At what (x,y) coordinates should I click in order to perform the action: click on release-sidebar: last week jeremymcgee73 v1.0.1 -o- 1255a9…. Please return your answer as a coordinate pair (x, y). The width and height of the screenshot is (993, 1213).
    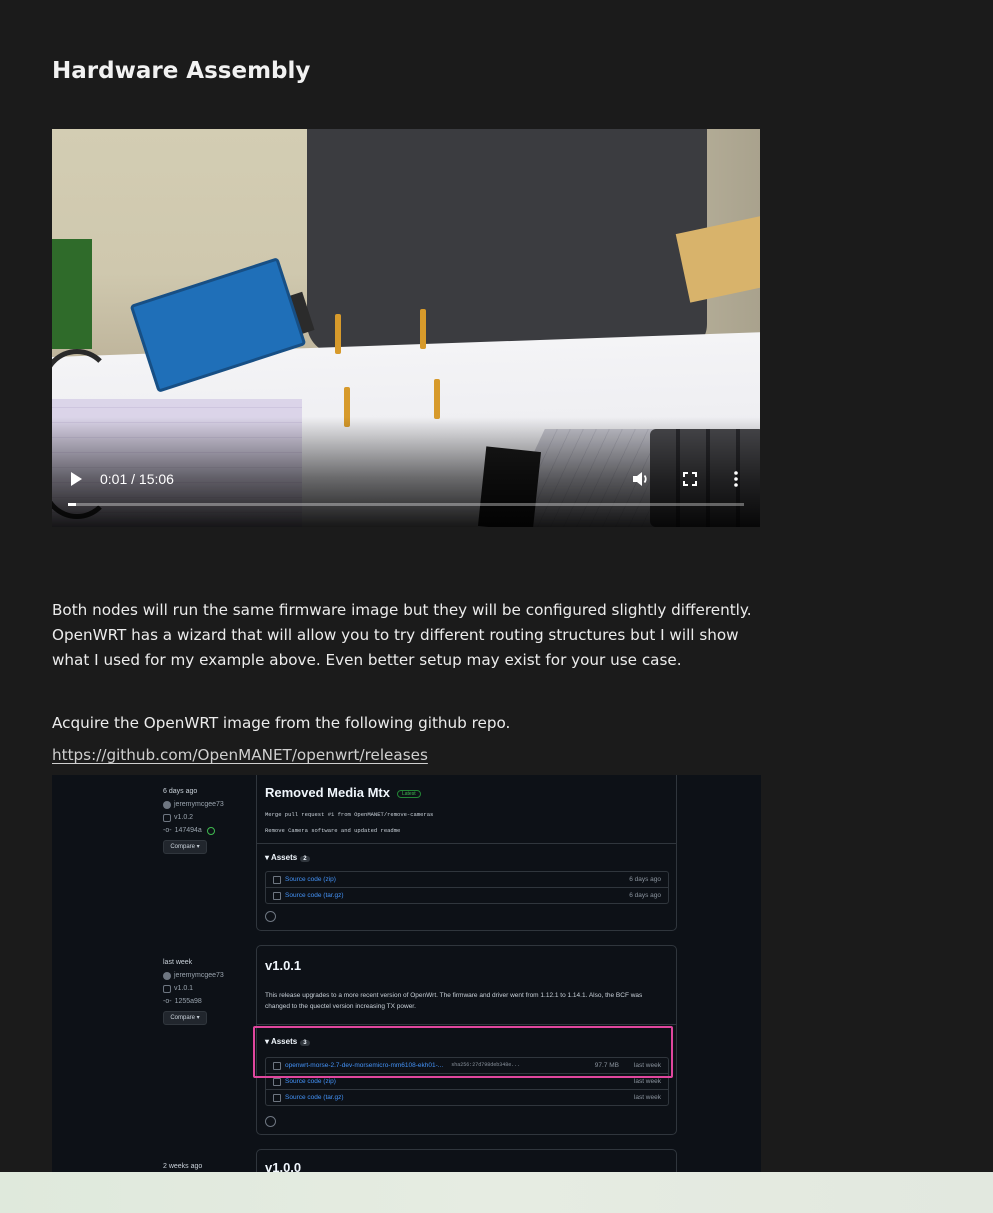
    Looking at the image, I should click on (193, 990).